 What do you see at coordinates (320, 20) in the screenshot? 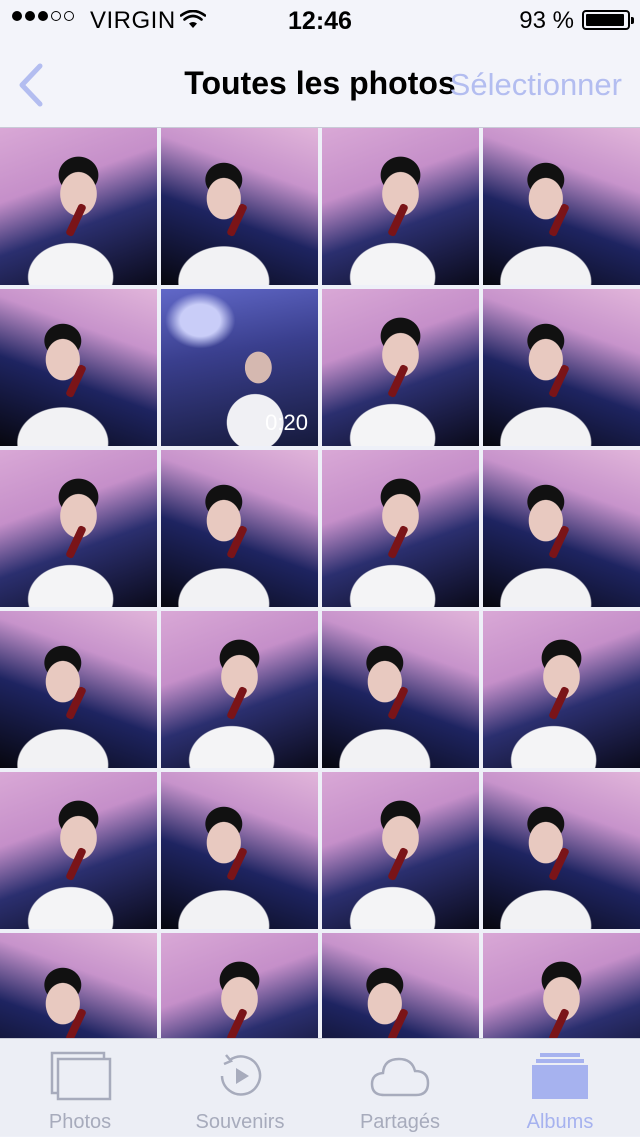
I see `status-bar: VIRGIN 12:46 93 %` at bounding box center [320, 20].